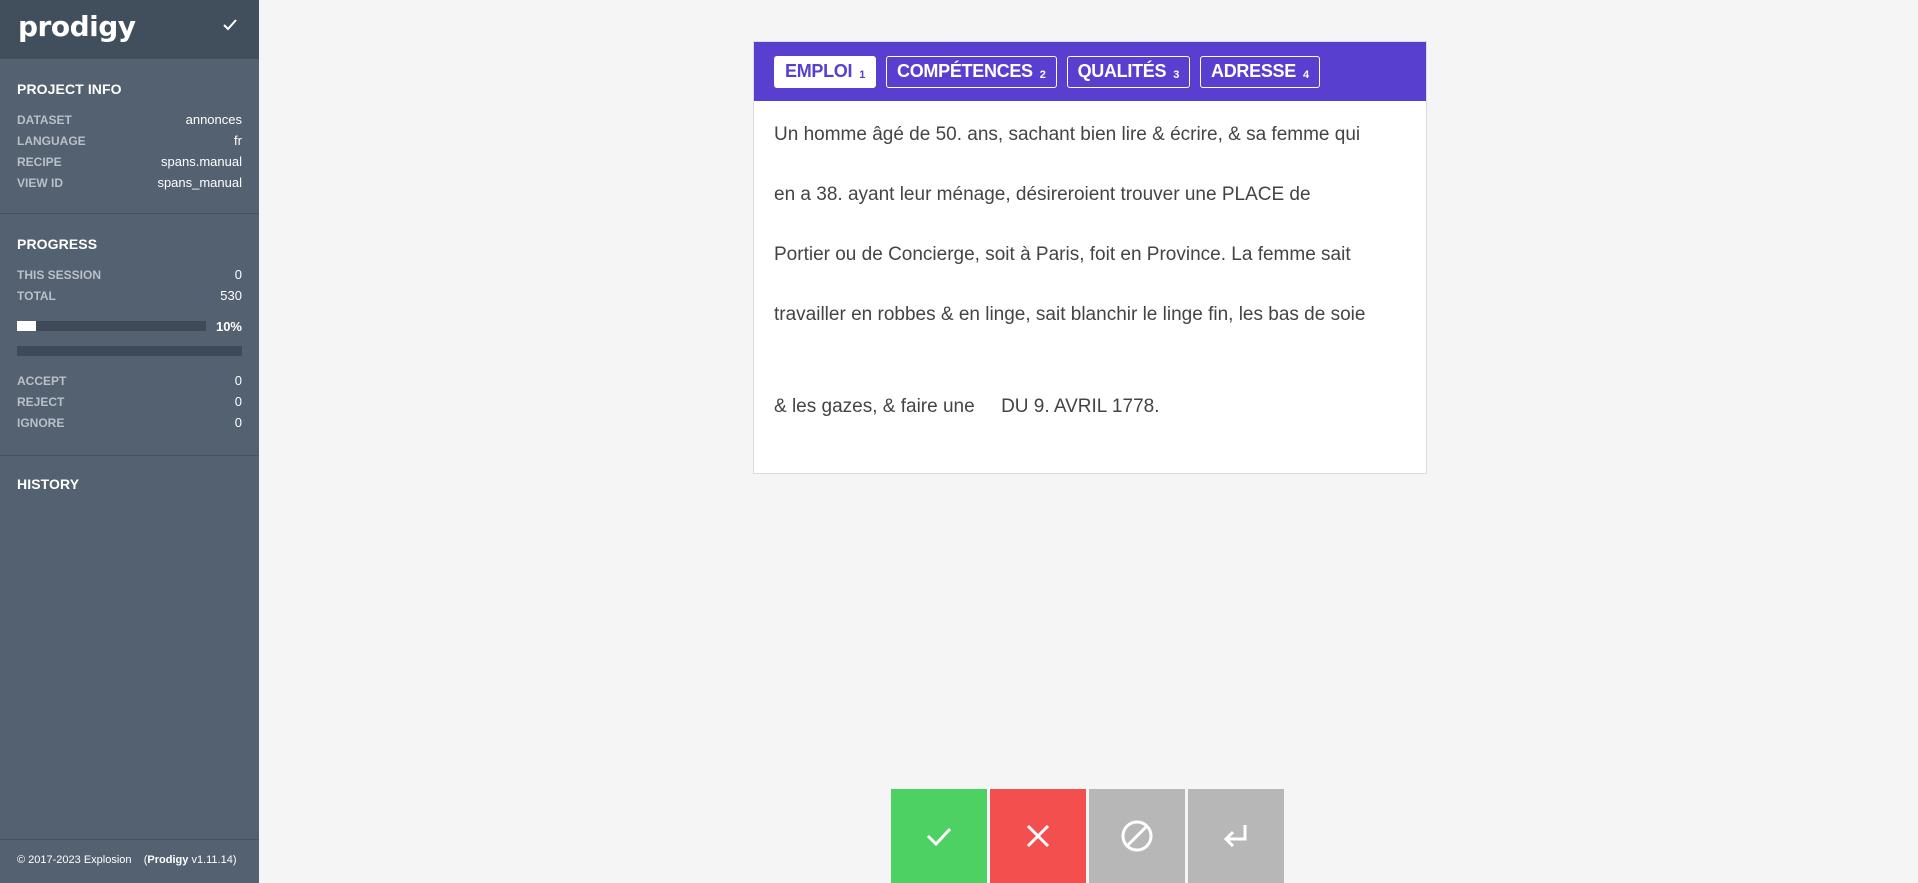  Describe the element at coordinates (129, 119) in the screenshot. I see `info-row-dataset: DATASET annonces` at that location.